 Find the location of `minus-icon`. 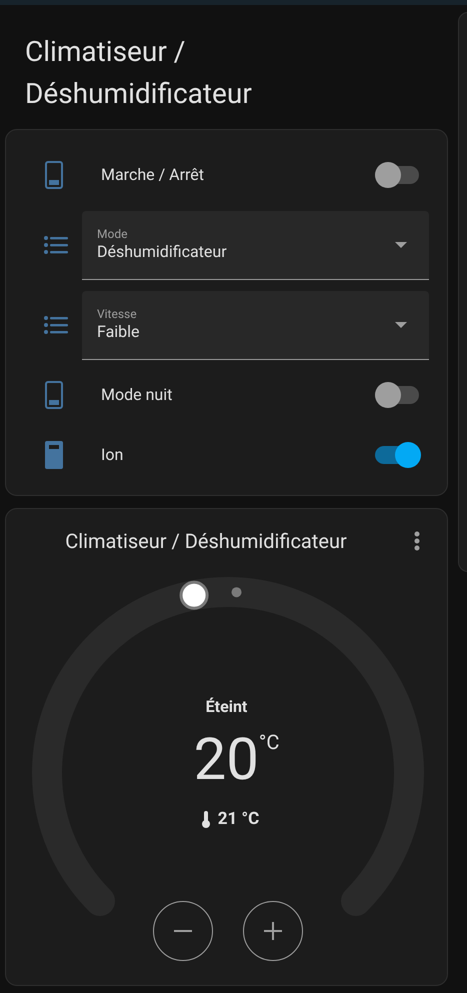

minus-icon is located at coordinates (183, 931).